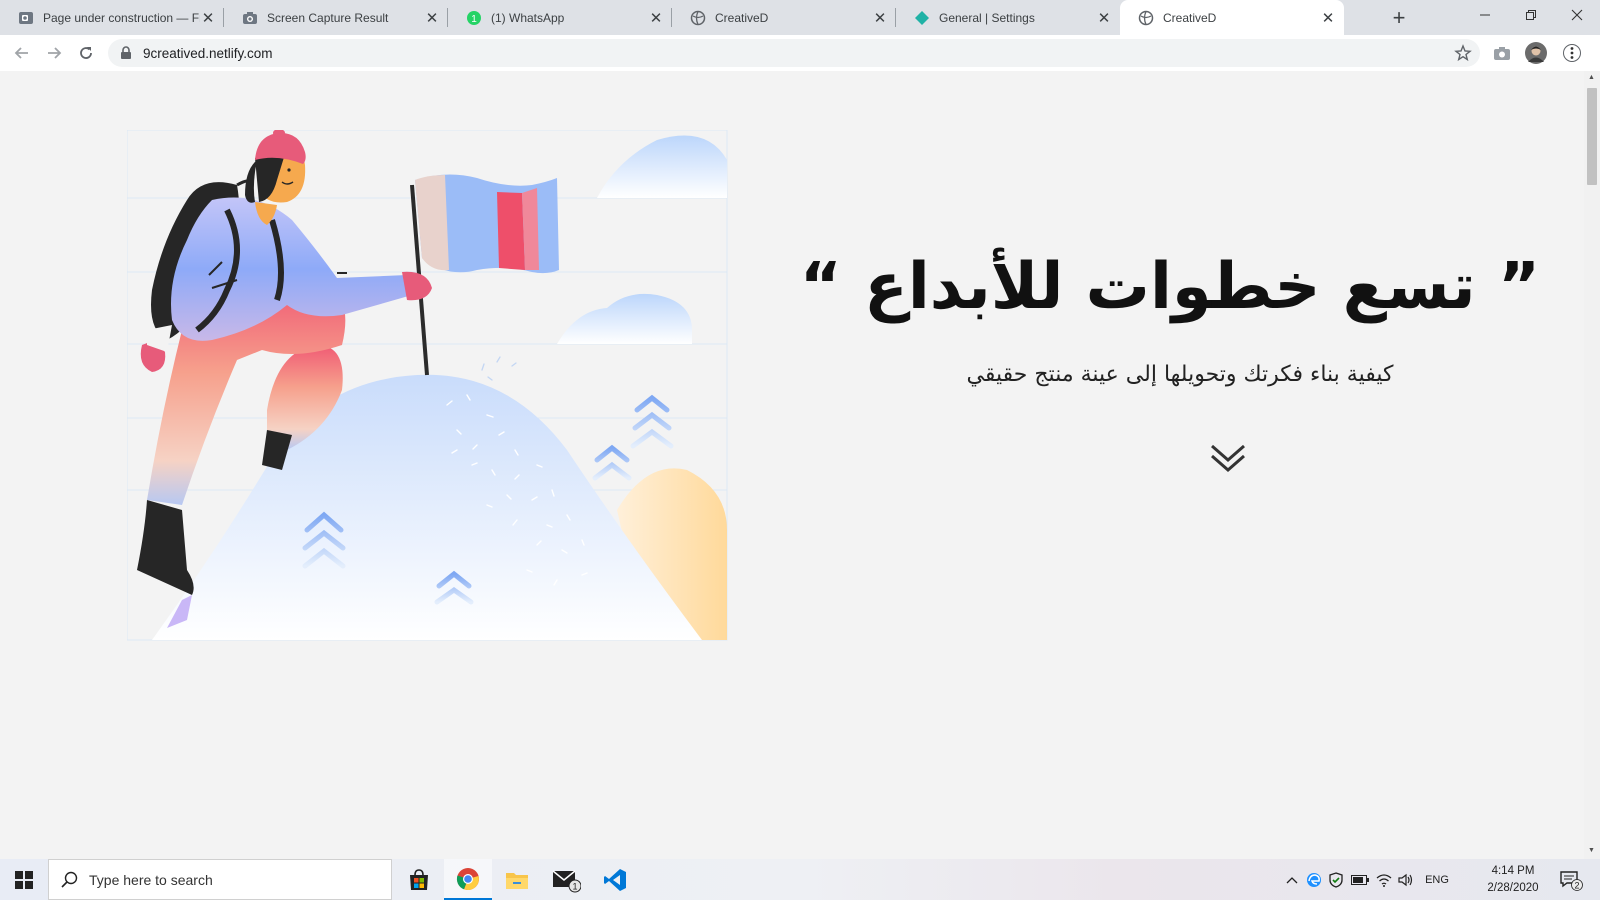  Describe the element at coordinates (1314, 879) in the screenshot. I see `edge-icon` at that location.